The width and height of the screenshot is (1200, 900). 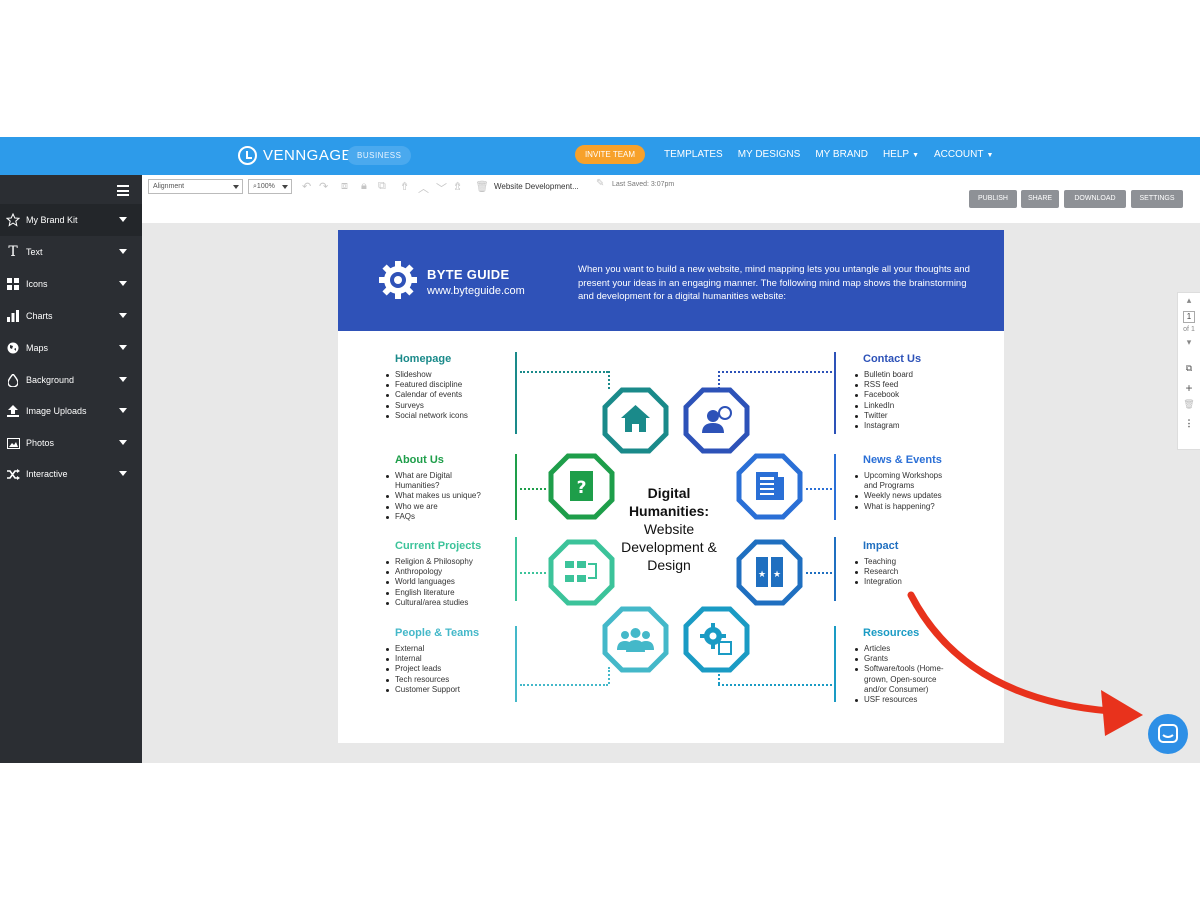 I want to click on redo-icon: ↷, so click(x=323, y=186).